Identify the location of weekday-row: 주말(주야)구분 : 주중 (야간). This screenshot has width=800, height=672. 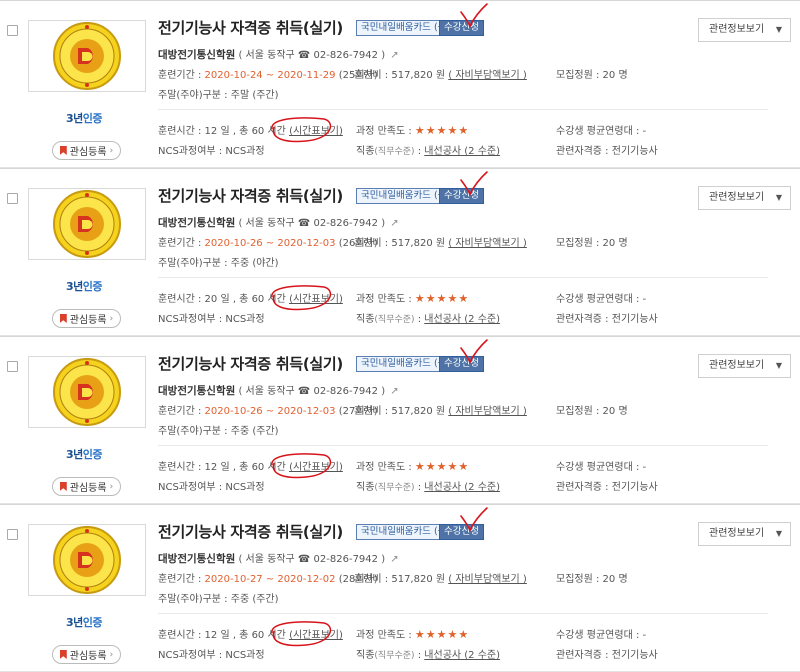
(218, 261).